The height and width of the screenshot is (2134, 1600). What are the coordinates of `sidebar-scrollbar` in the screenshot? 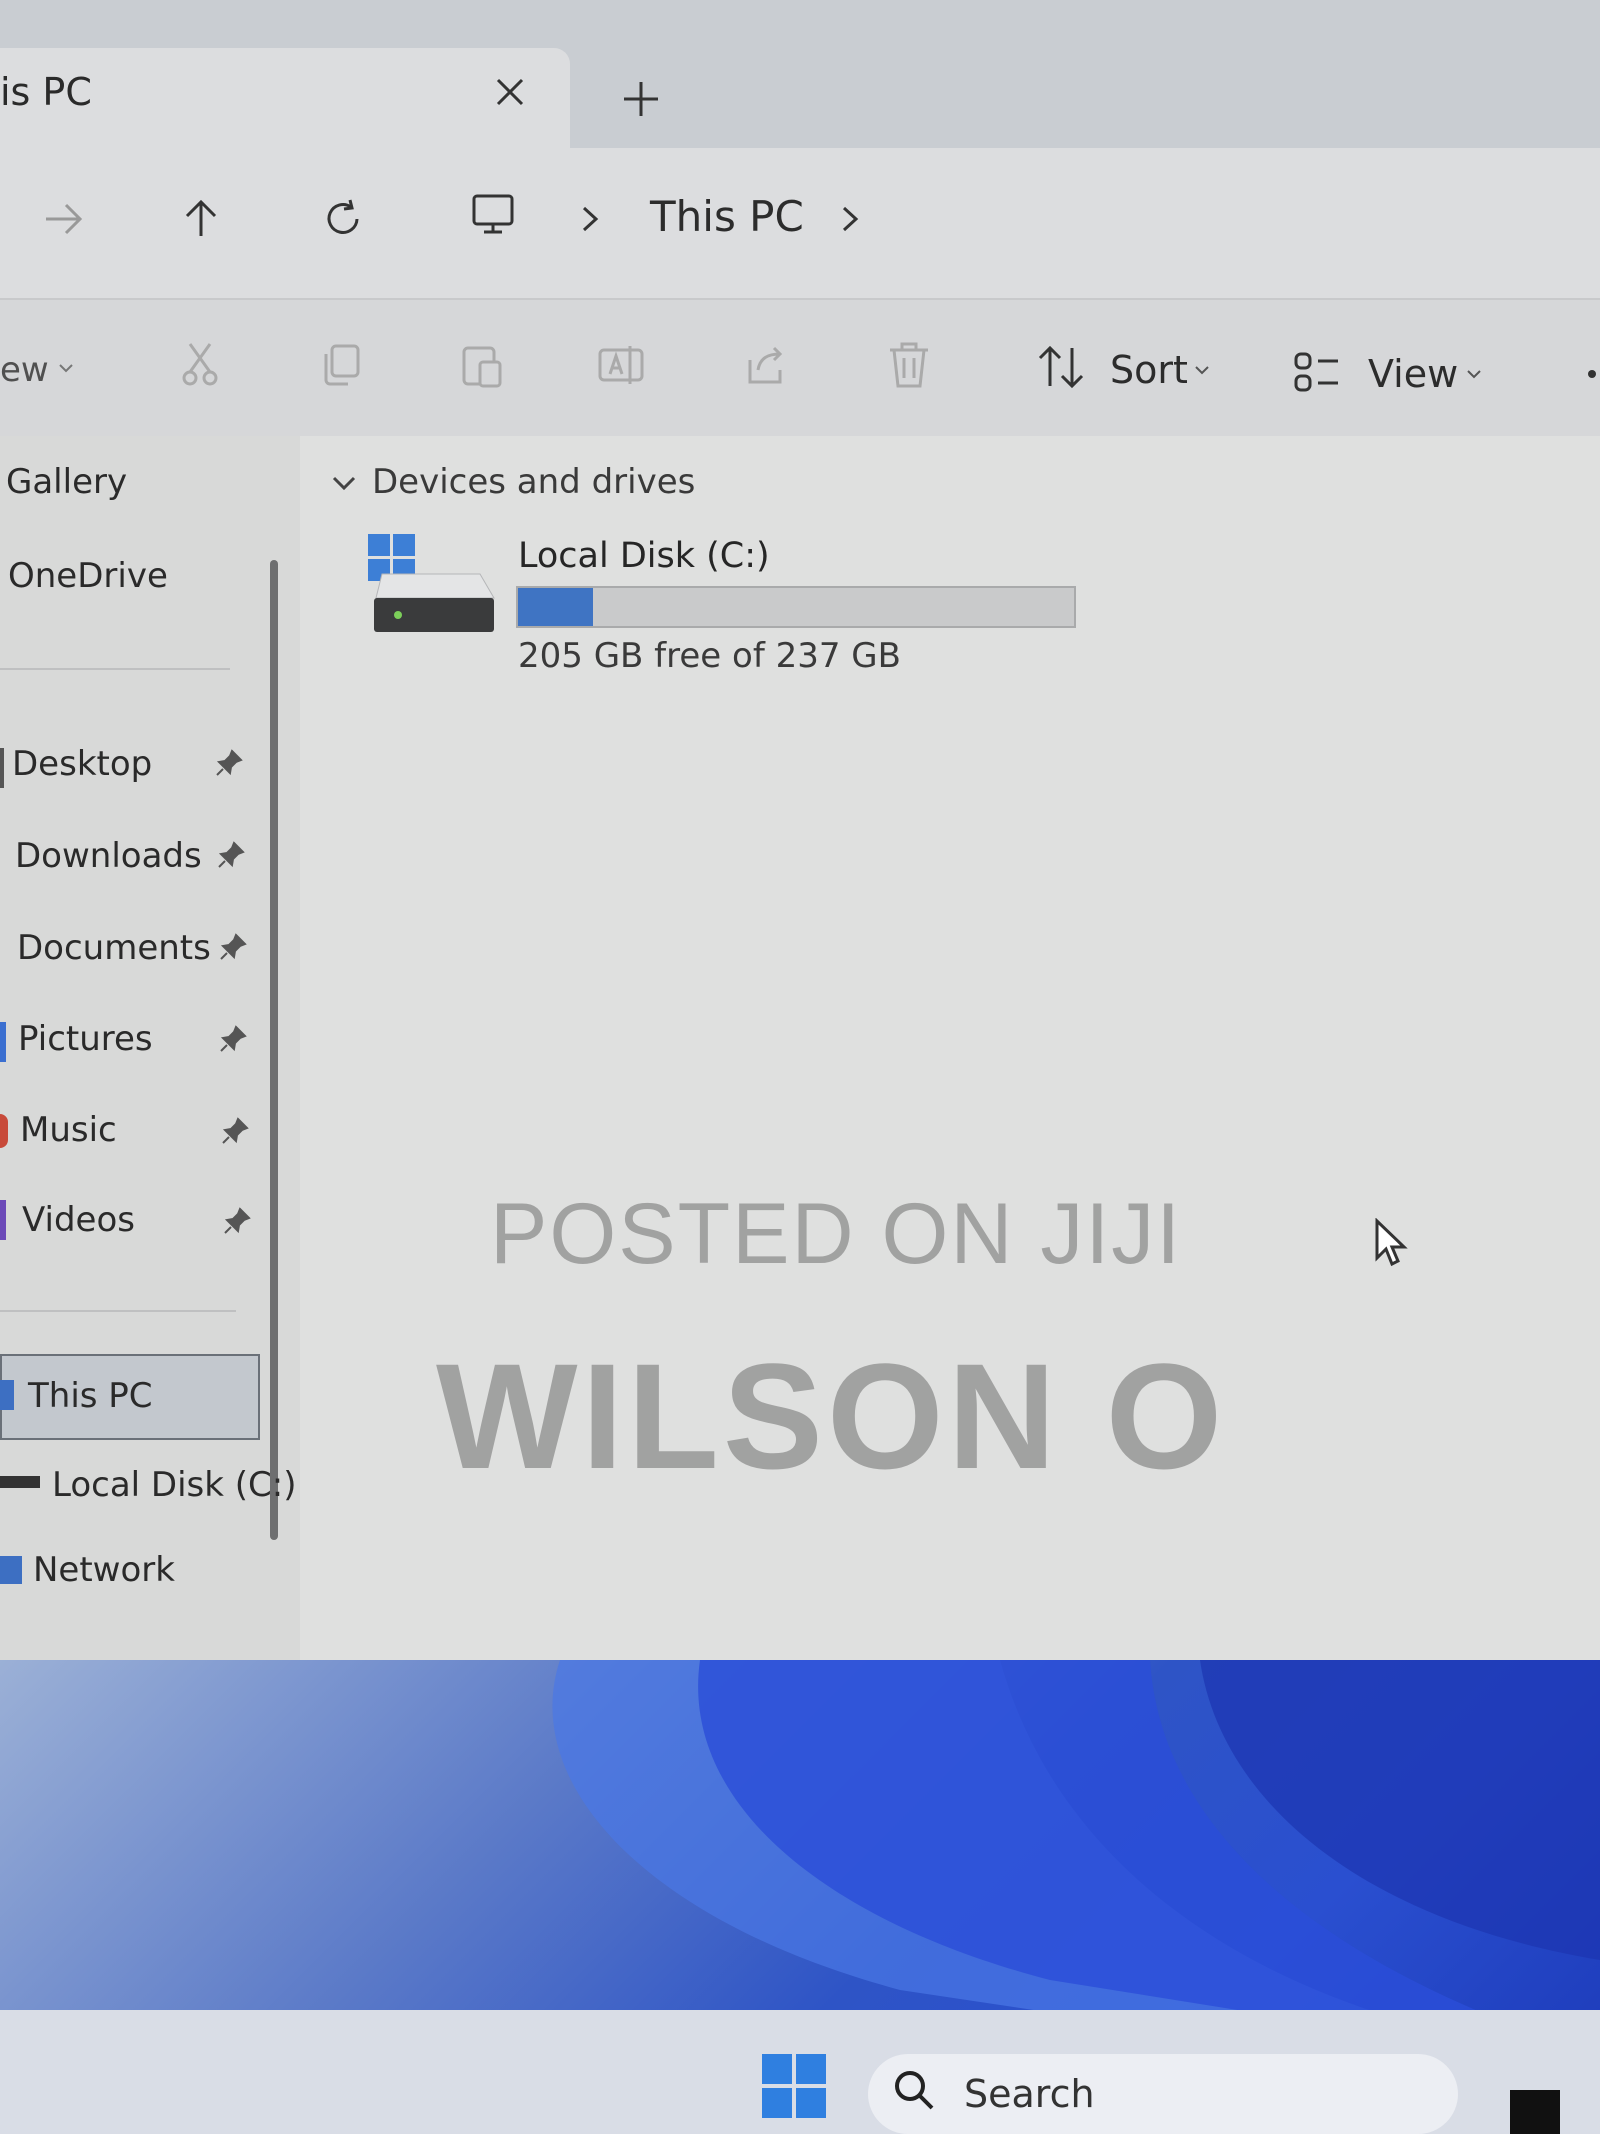 It's located at (274, 1050).